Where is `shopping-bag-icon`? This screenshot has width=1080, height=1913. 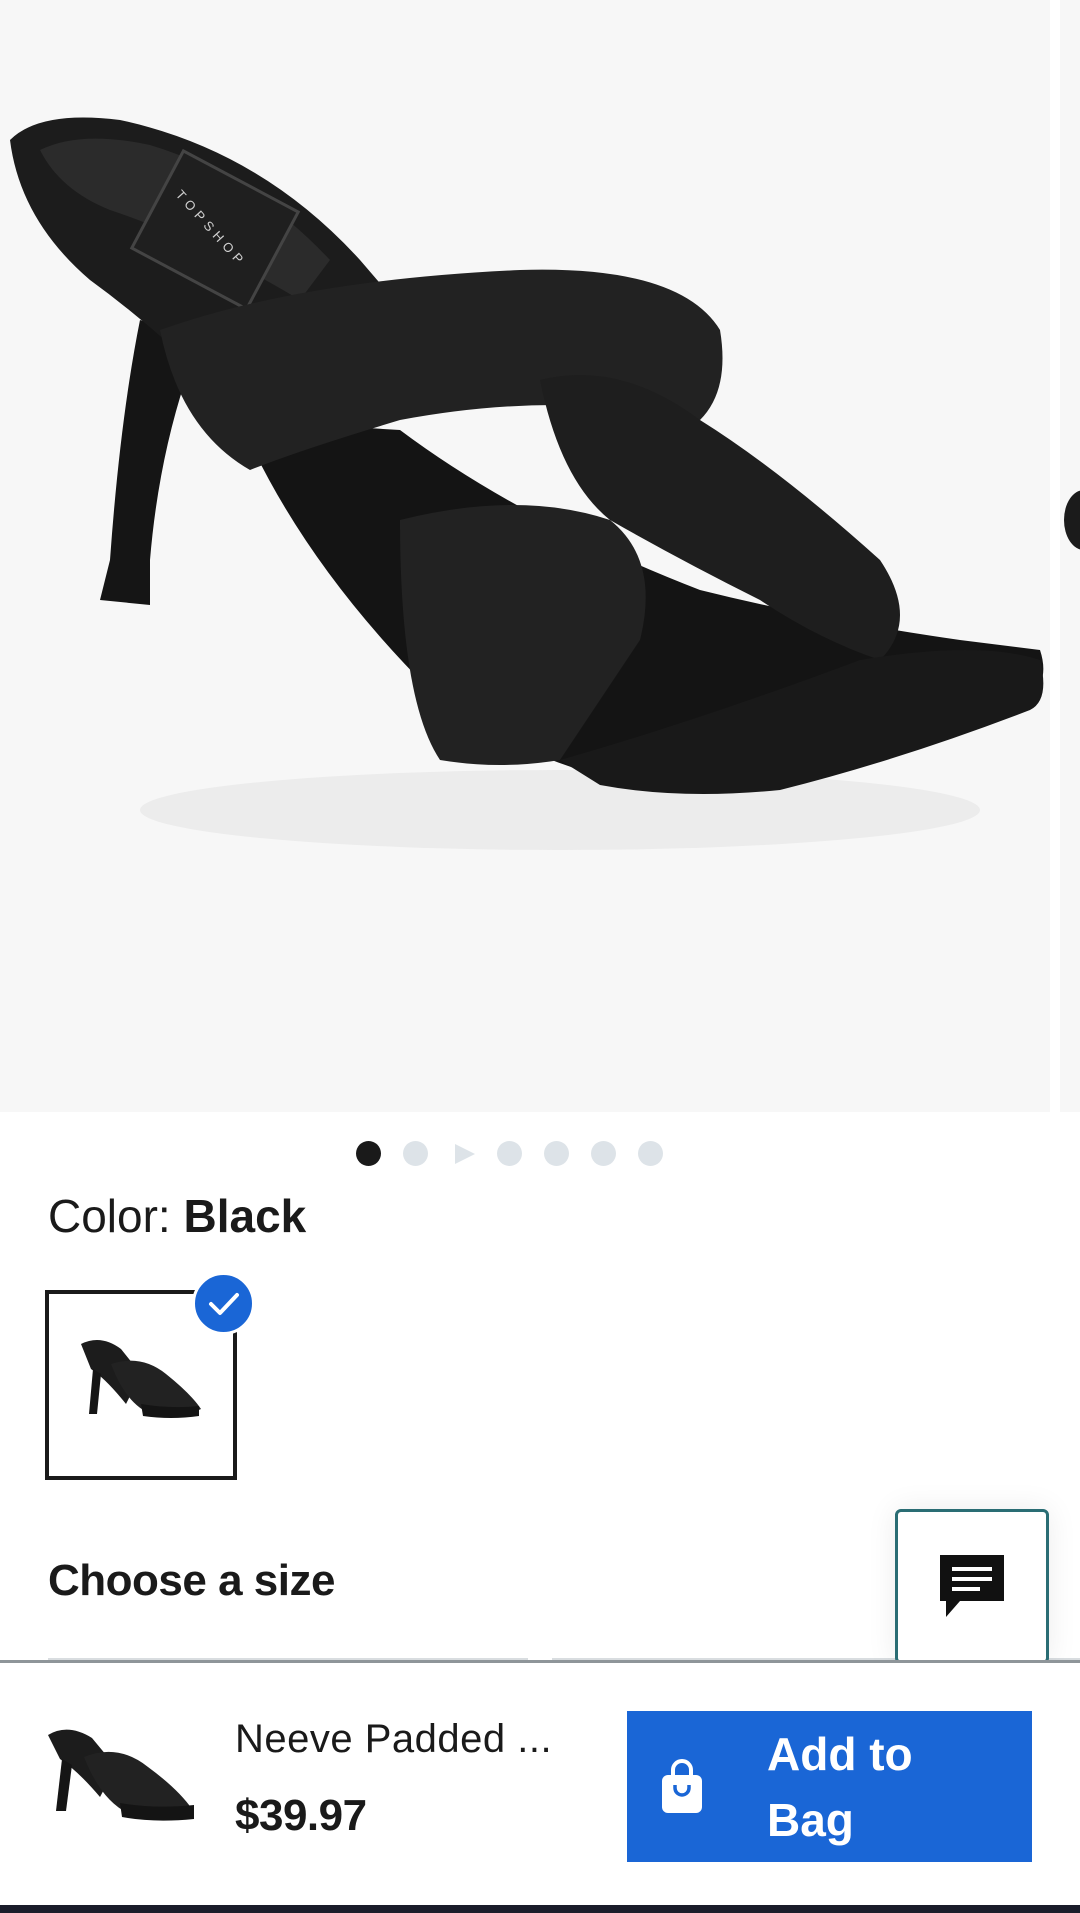
shopping-bag-icon is located at coordinates (682, 1786).